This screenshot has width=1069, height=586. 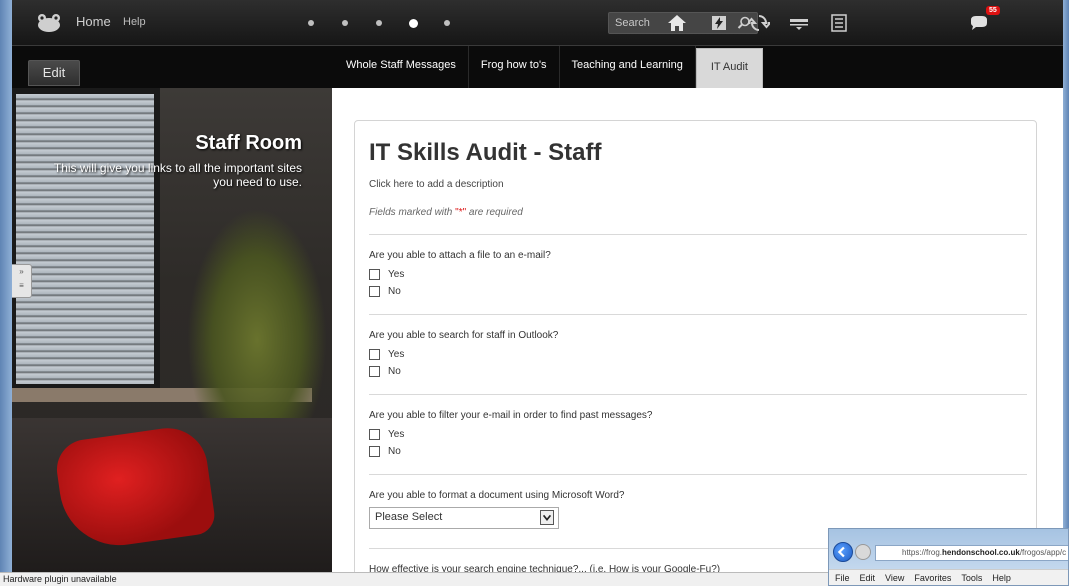 I want to click on tab-frog-how-tos: Frog how to's, so click(x=514, y=67).